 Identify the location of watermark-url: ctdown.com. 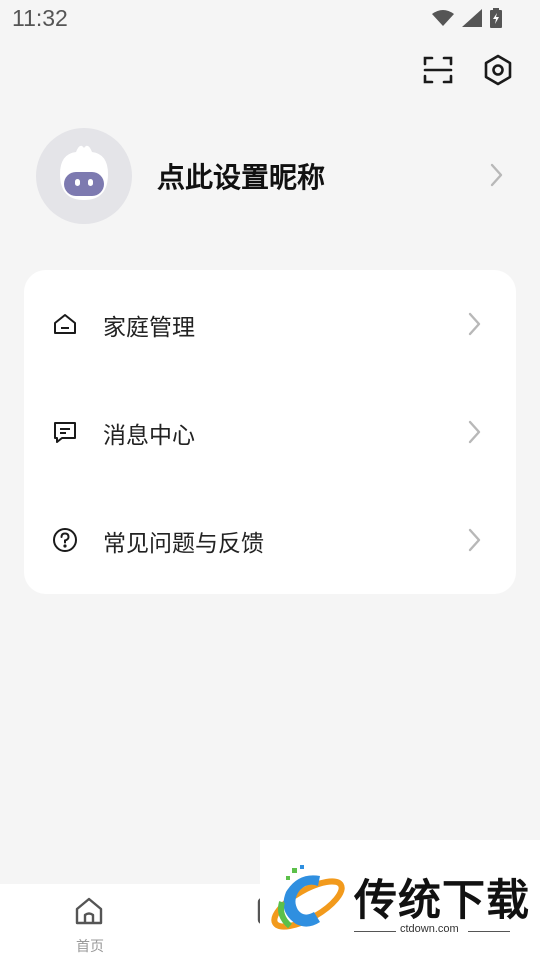
(429, 929).